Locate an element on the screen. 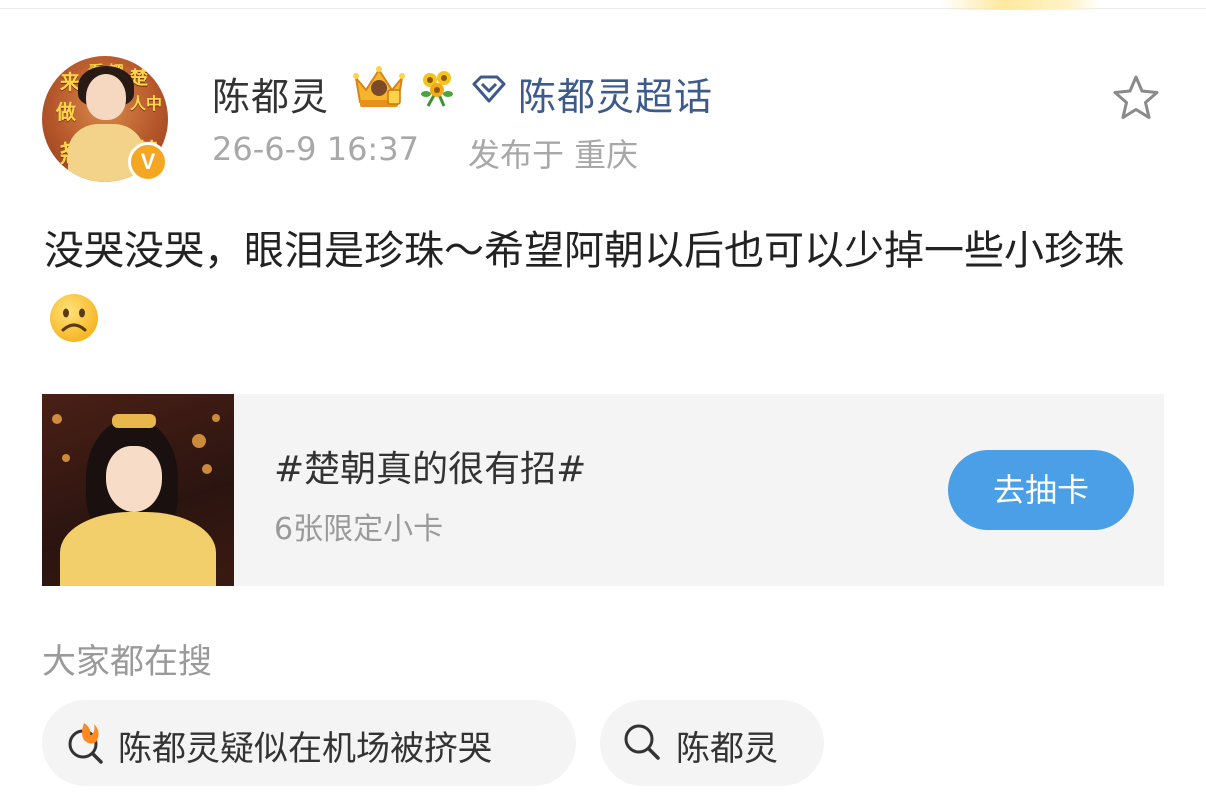 The image size is (1206, 807). post-location: 发布于 重庆 is located at coordinates (553, 155).